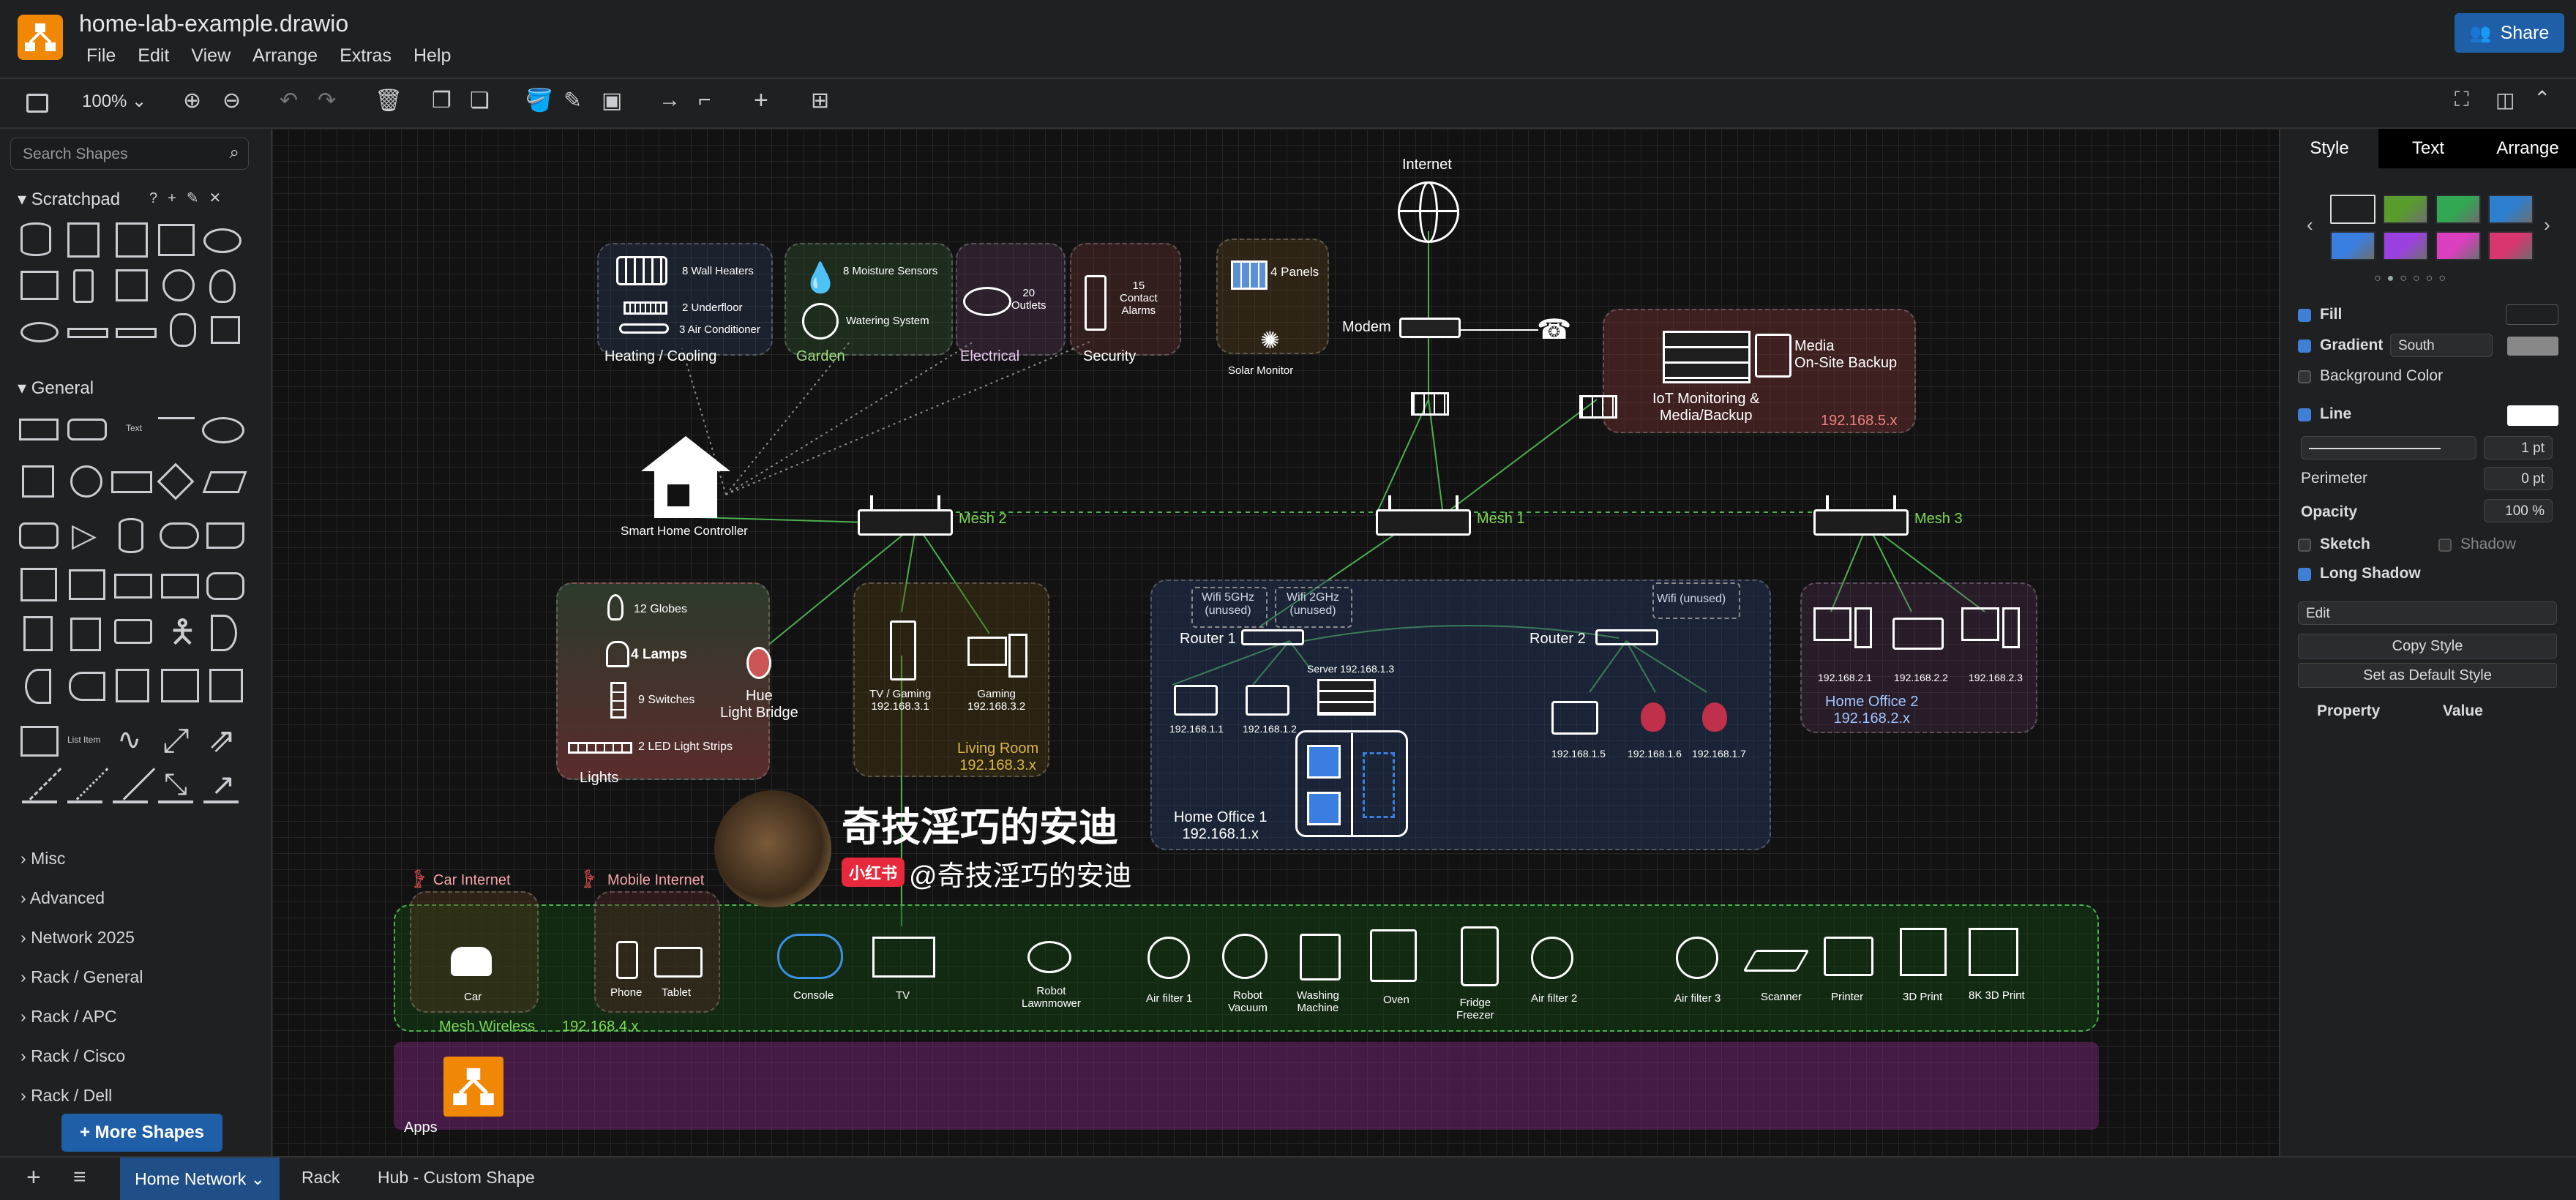 The width and height of the screenshot is (2576, 1200). Describe the element at coordinates (176, 429) in the screenshot. I see `textbox-shape` at that location.